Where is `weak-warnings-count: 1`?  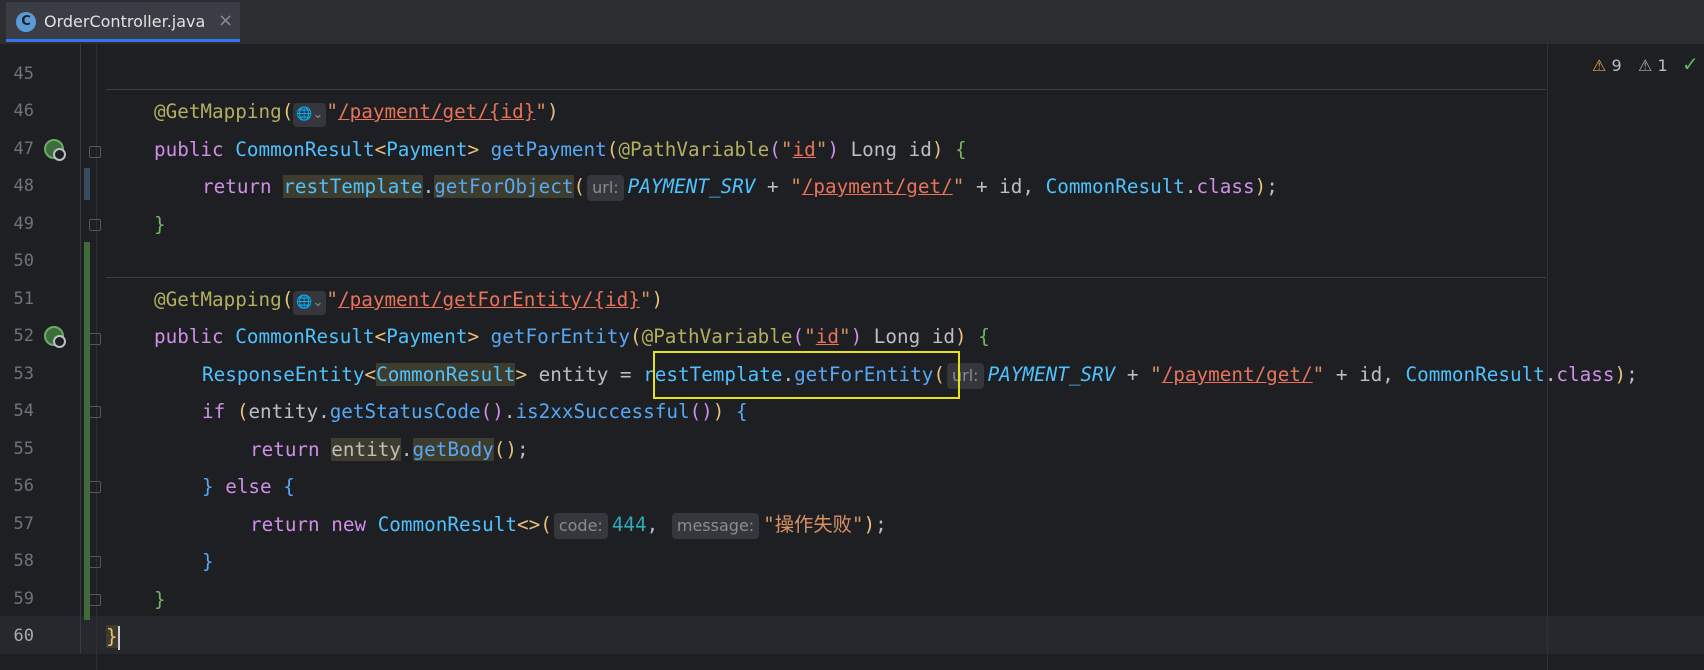 weak-warnings-count: 1 is located at coordinates (1662, 65).